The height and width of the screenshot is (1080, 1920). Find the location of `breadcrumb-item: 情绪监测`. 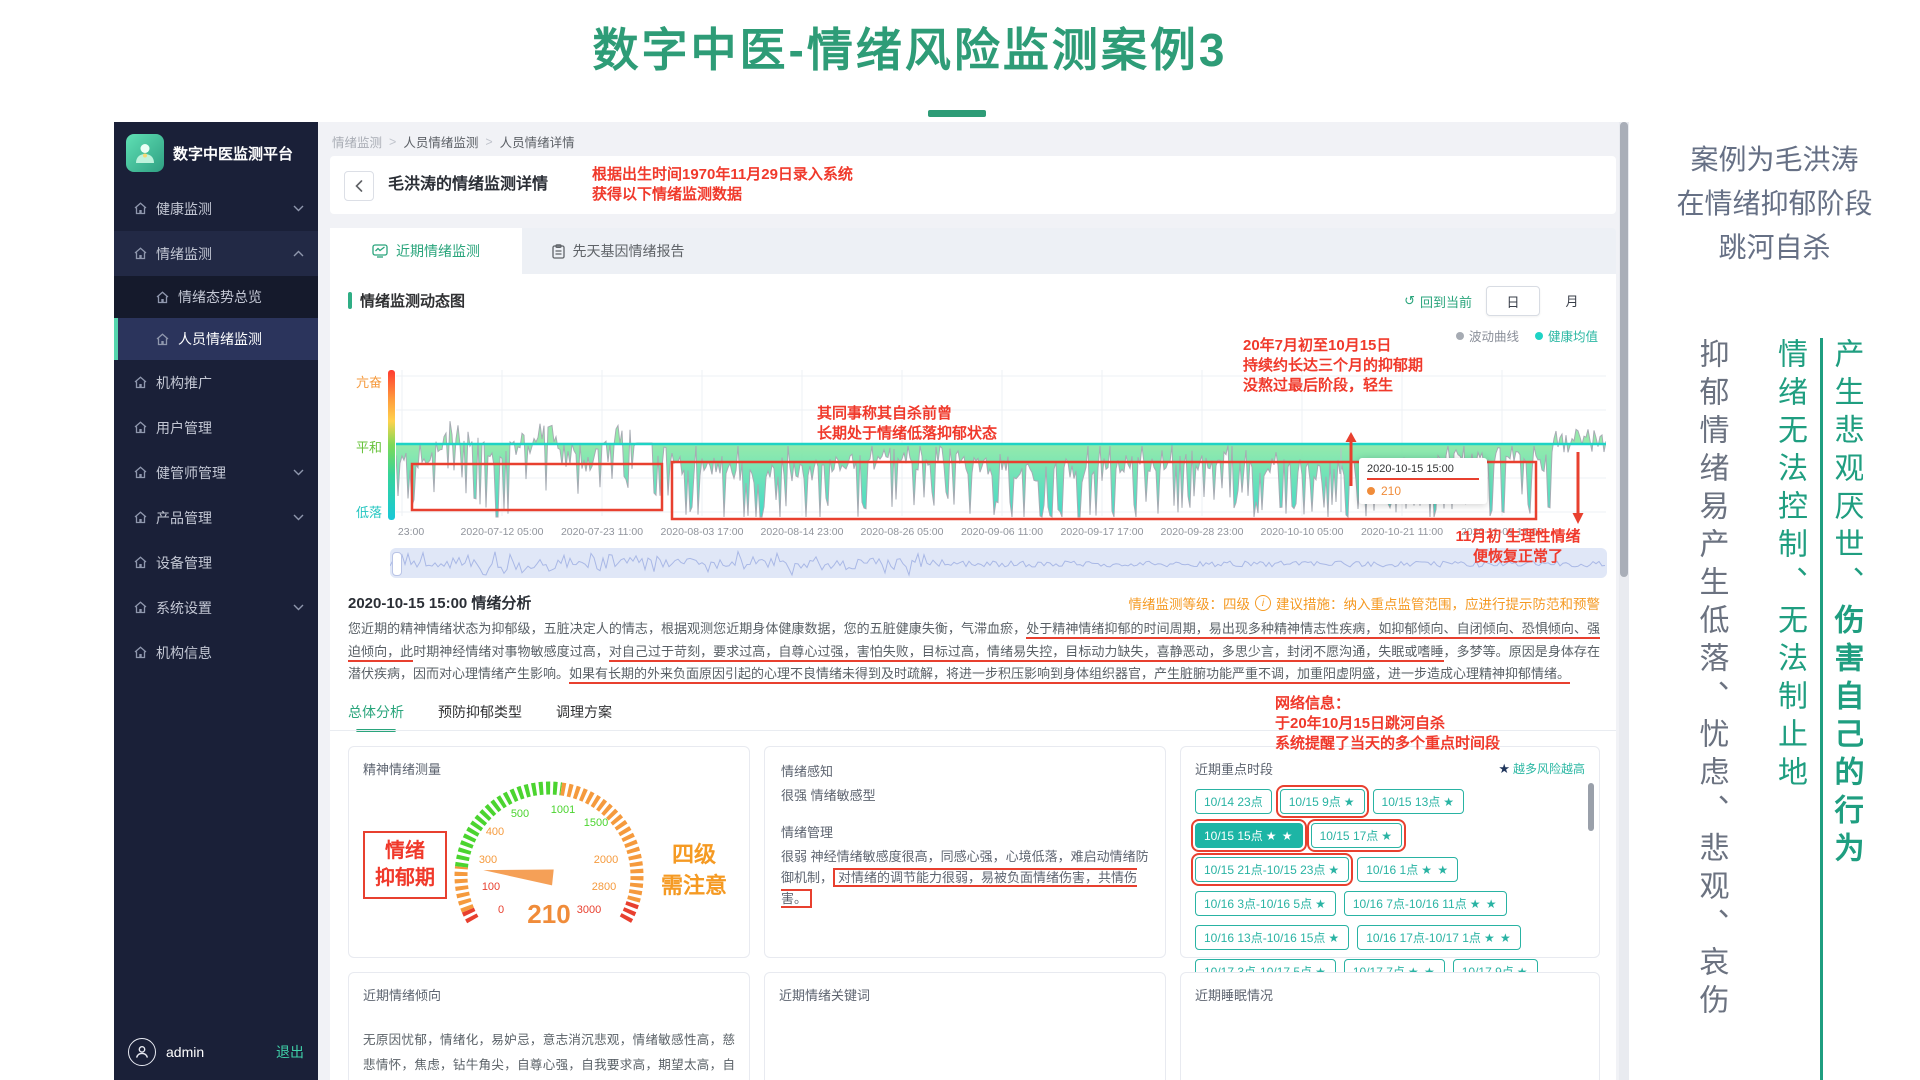

breadcrumb-item: 情绪监测 is located at coordinates (357, 141).